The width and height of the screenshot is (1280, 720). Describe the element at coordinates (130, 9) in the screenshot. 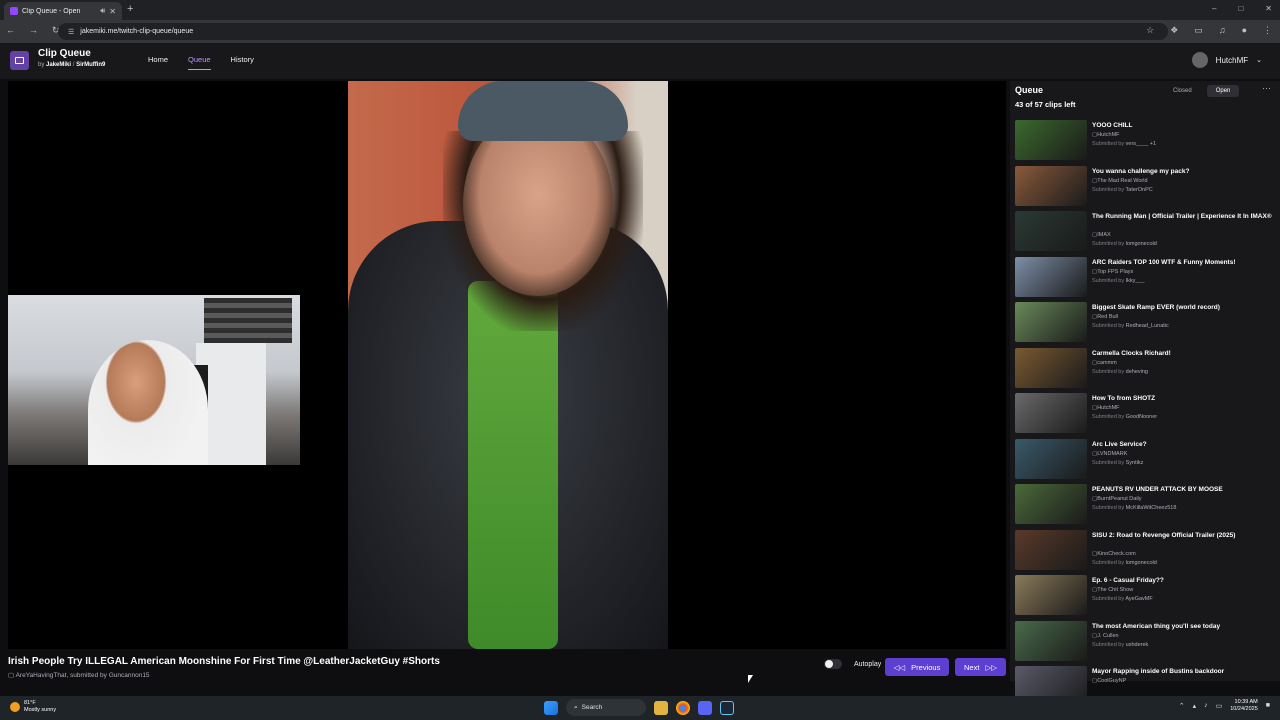

I see `new-tab-icon: +` at that location.